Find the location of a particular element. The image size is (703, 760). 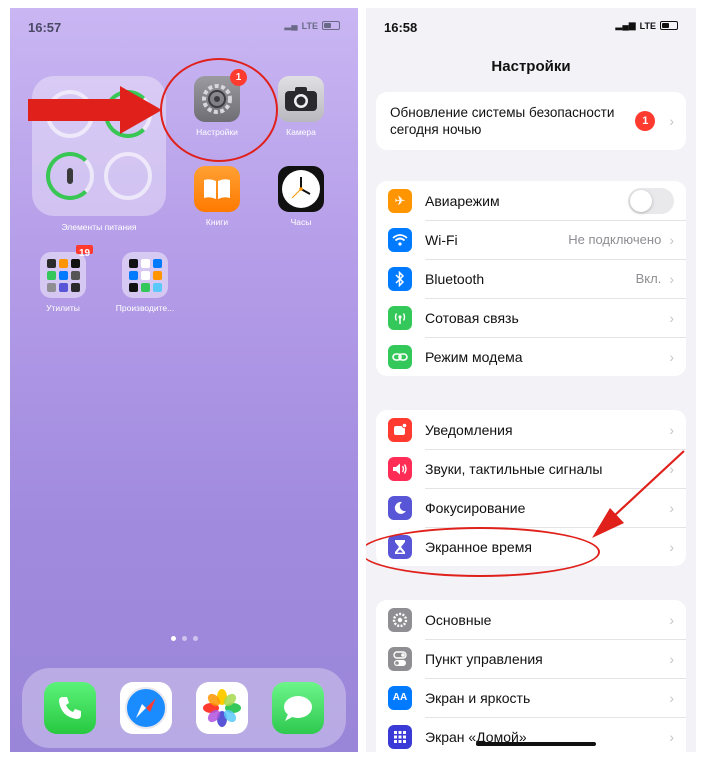

settings-row-airplane: ✈ Авиарежим is located at coordinates (531, 200).